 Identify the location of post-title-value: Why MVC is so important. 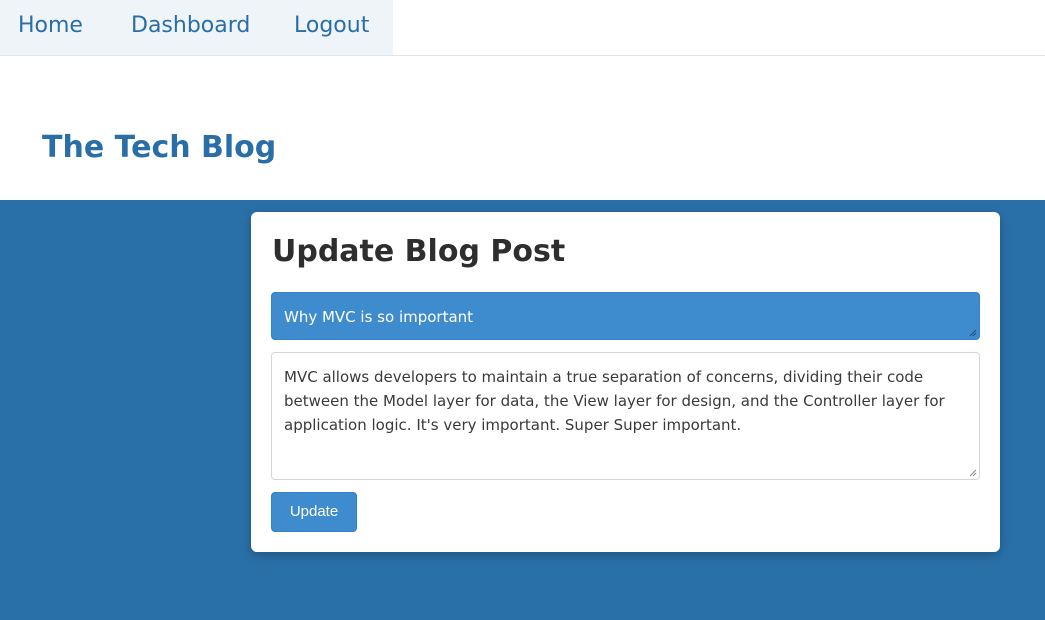
(379, 317).